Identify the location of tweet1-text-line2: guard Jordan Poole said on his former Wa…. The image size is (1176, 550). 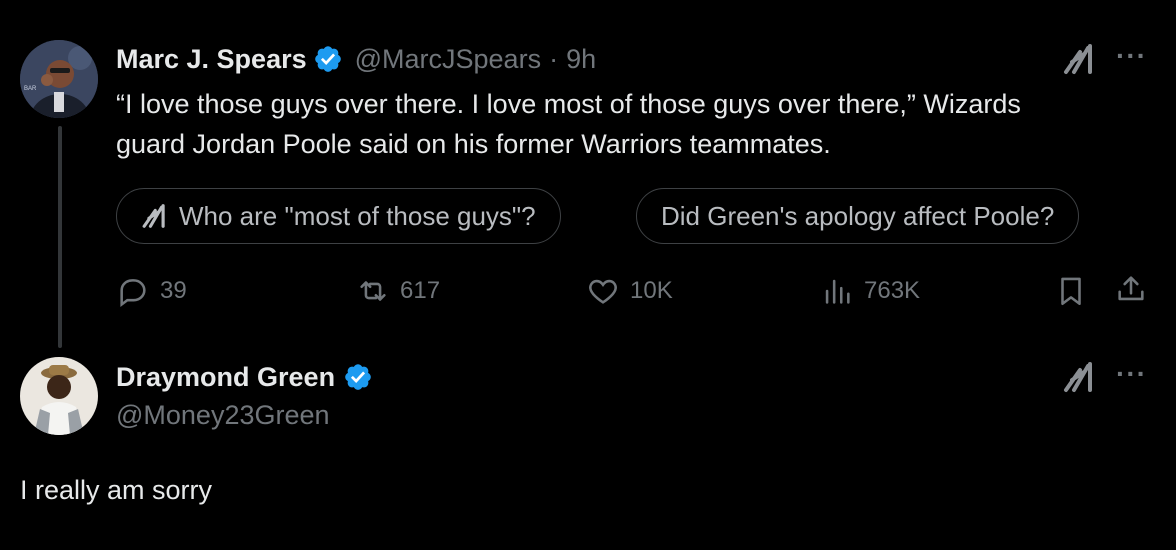
(473, 144).